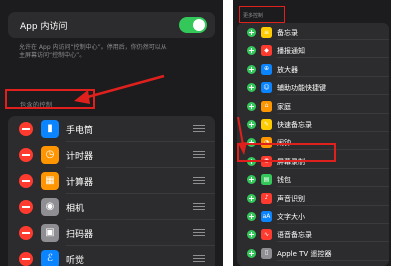 The height and width of the screenshot is (266, 400). I want to click on included-control-label: 扫码器, so click(80, 235).